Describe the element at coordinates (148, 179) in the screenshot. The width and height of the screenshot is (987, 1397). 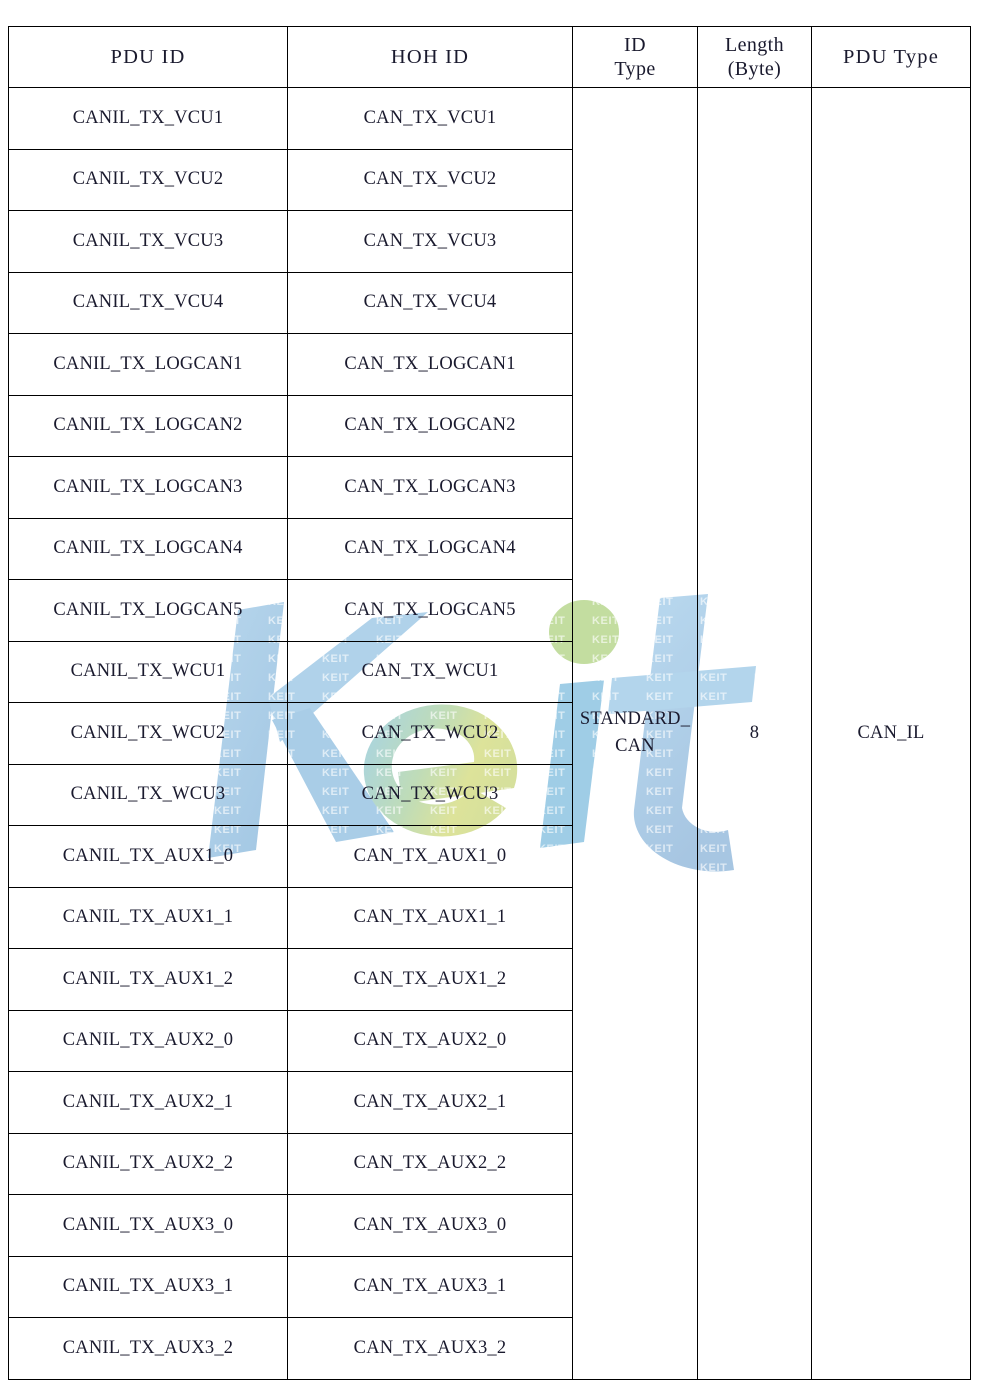
I see `cell-pdu-id: CANIL_TX_VCU2` at that location.